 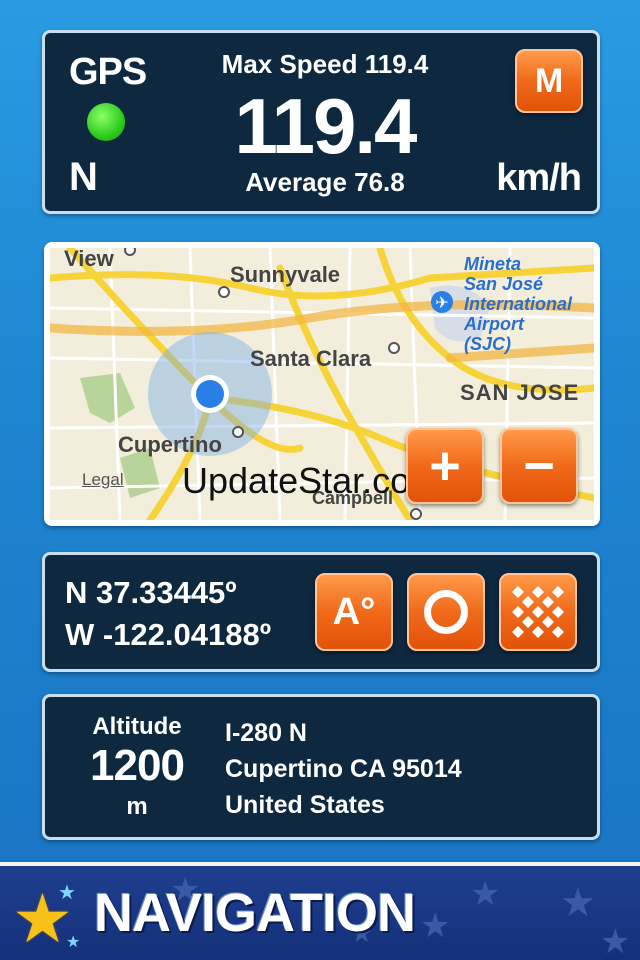 I want to click on coordinates-panel: N 37.33445º W -122.04188º A°, so click(x=321, y=612).